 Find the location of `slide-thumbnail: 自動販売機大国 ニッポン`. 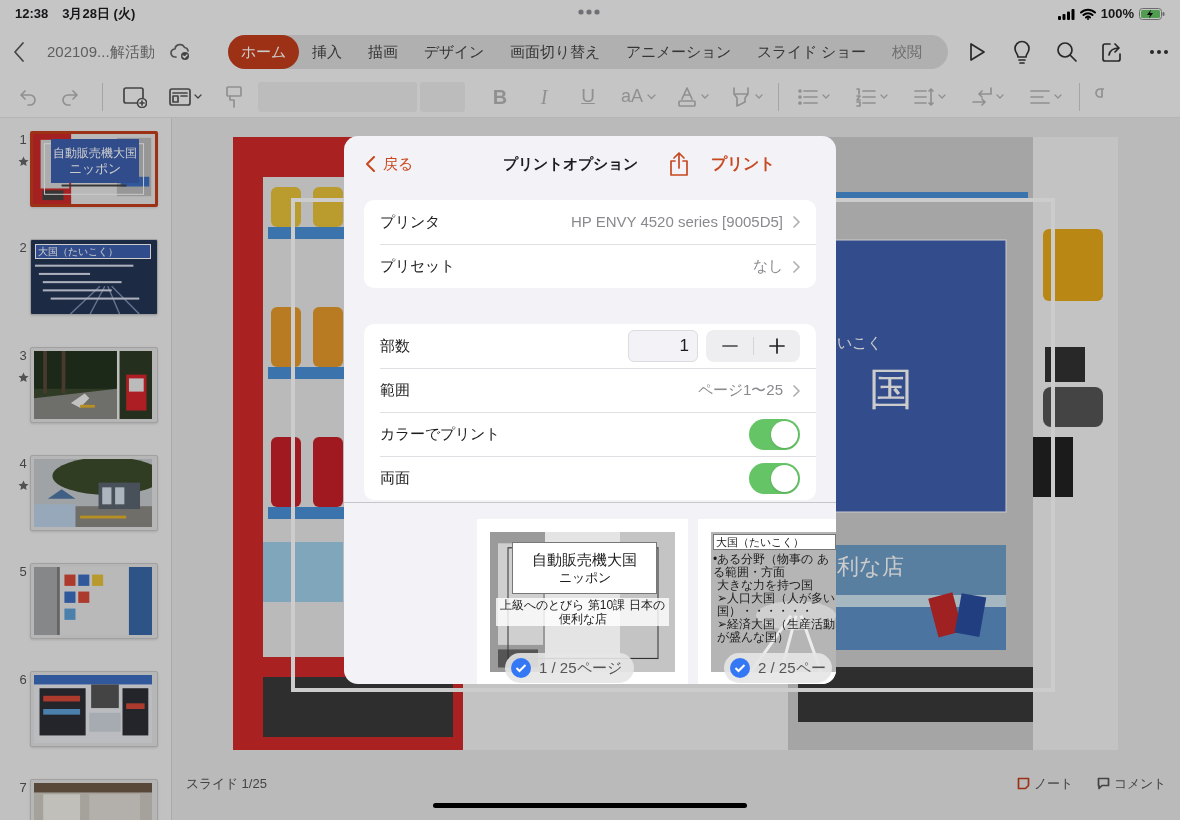

slide-thumbnail: 自動販売機大国 ニッポン is located at coordinates (94, 169).